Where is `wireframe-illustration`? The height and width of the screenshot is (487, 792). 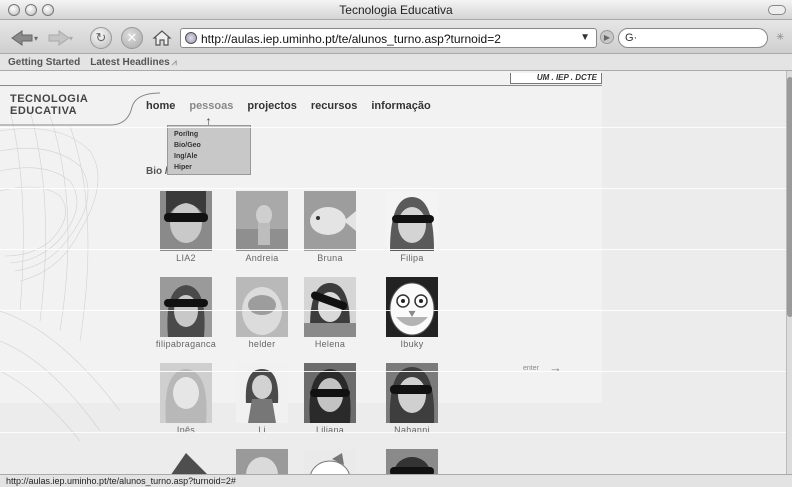
wireframe-illustration is located at coordinates (60, 276).